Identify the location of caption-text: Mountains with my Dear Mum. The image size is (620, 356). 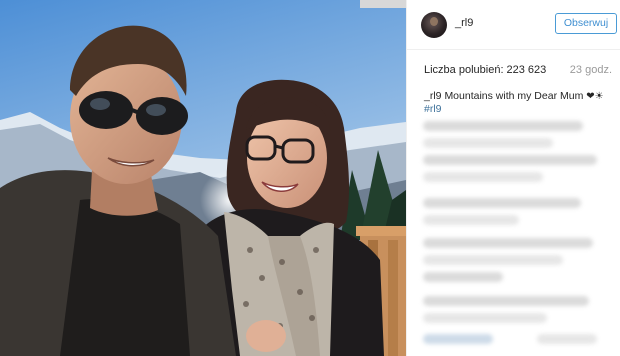
(514, 96).